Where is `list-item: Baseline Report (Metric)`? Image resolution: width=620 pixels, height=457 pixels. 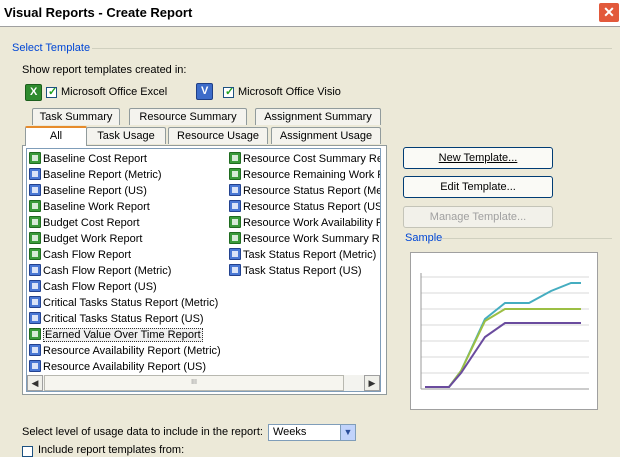
list-item: Baseline Report (Metric) is located at coordinates (95, 175).